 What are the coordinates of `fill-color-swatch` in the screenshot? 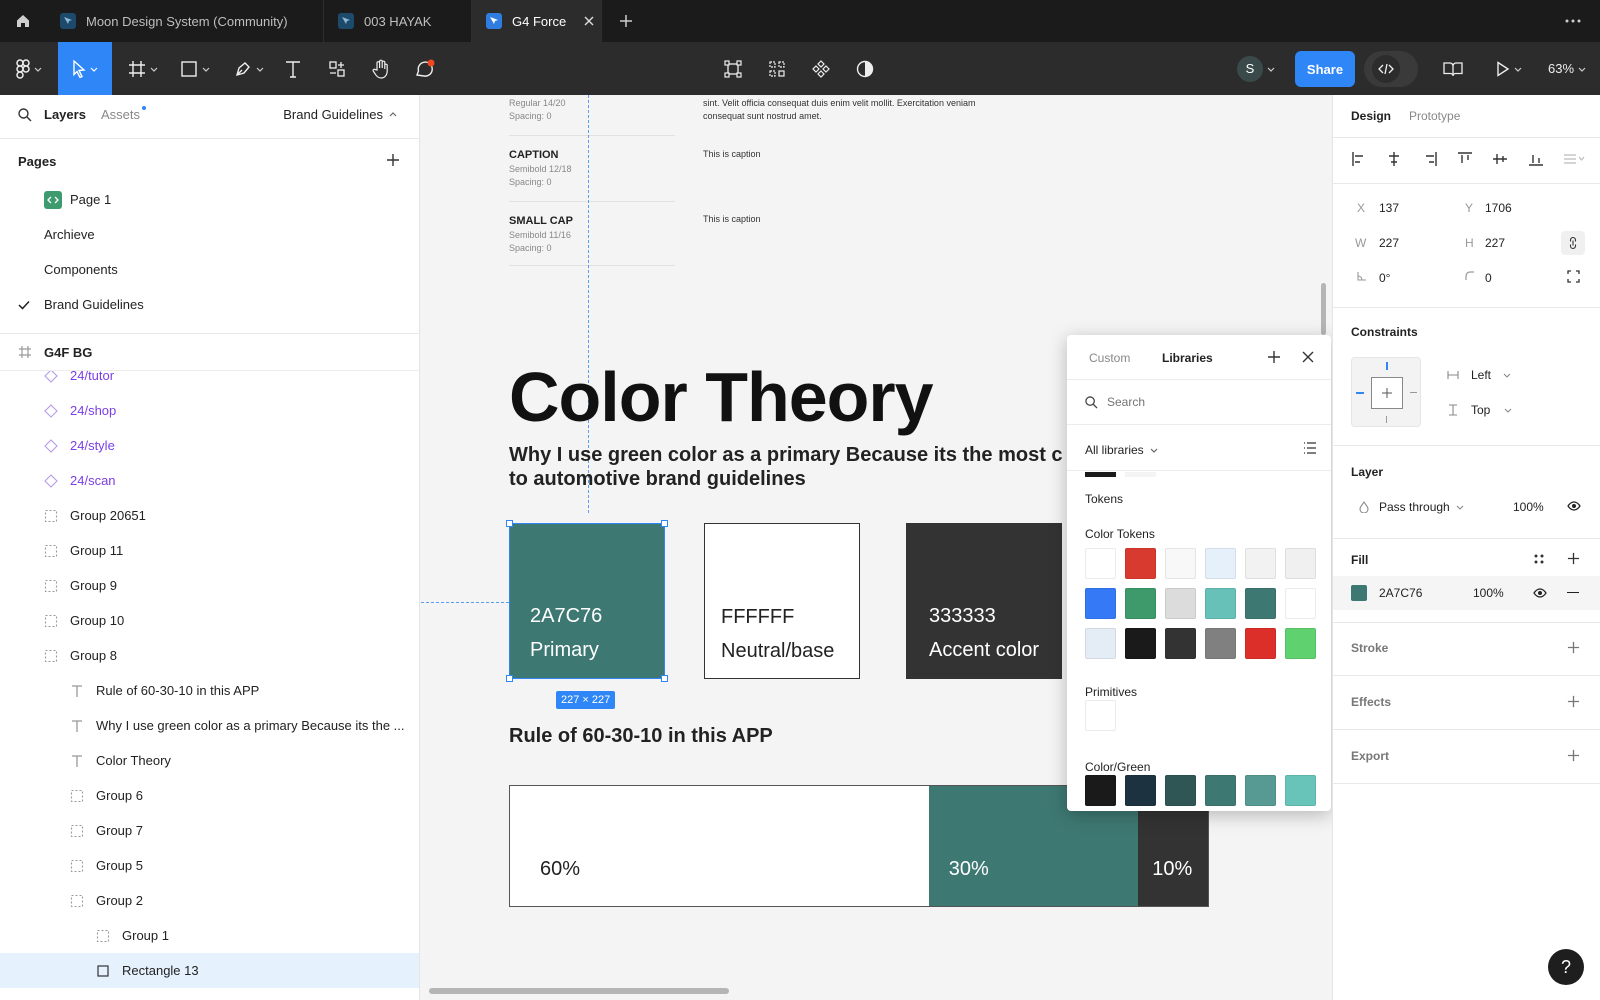 It's located at (1359, 593).